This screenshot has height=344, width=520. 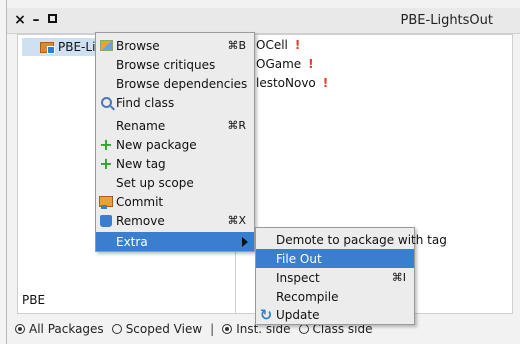 I want to click on menu-shortcut: ⌘B, so click(x=236, y=45).